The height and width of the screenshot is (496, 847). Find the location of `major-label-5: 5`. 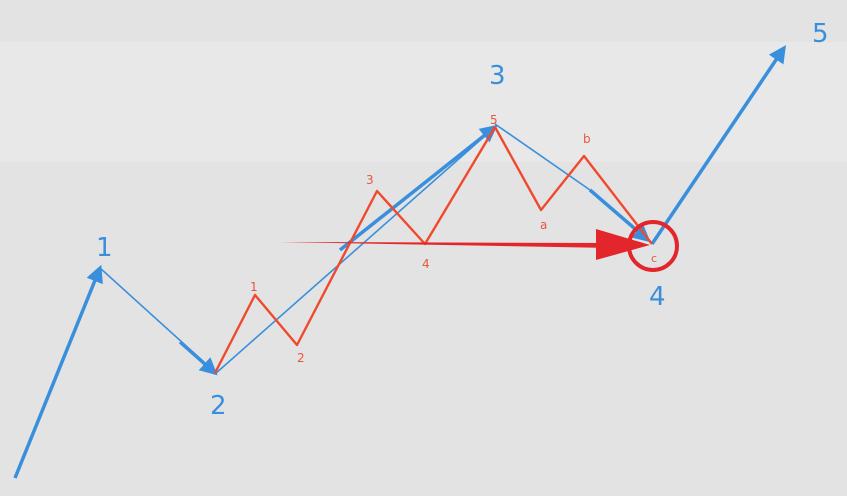

major-label-5: 5 is located at coordinates (820, 34).